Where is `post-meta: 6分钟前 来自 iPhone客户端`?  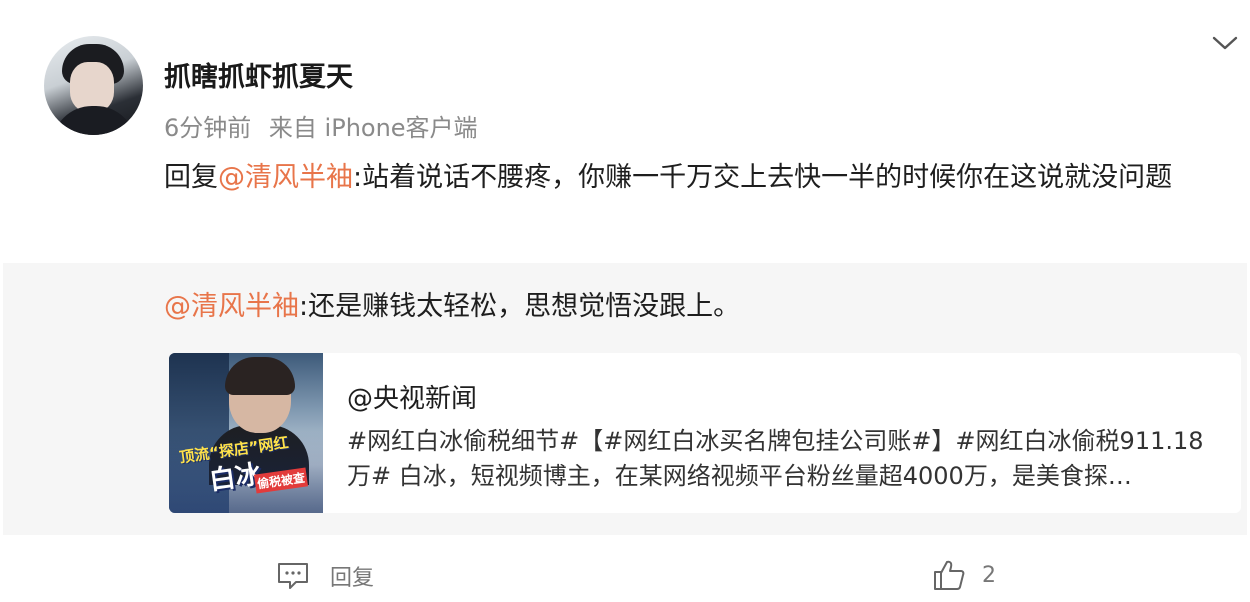 post-meta: 6分钟前 来自 iPhone客户端 is located at coordinates (326, 125).